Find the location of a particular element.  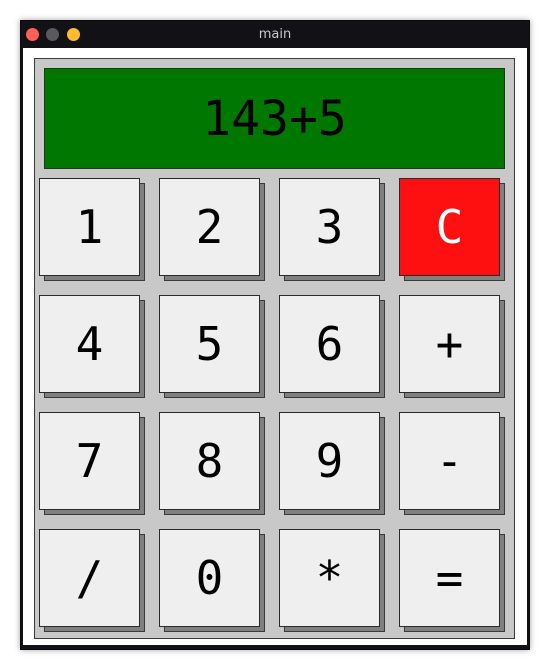

clear-button: C is located at coordinates (449, 227).